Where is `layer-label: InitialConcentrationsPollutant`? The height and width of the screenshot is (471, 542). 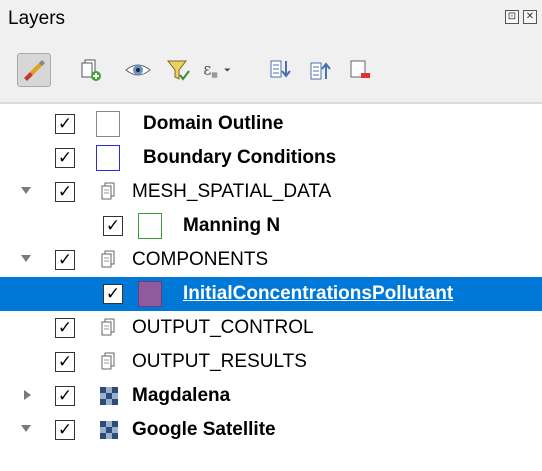 layer-label: InitialConcentrationsPollutant is located at coordinates (318, 293).